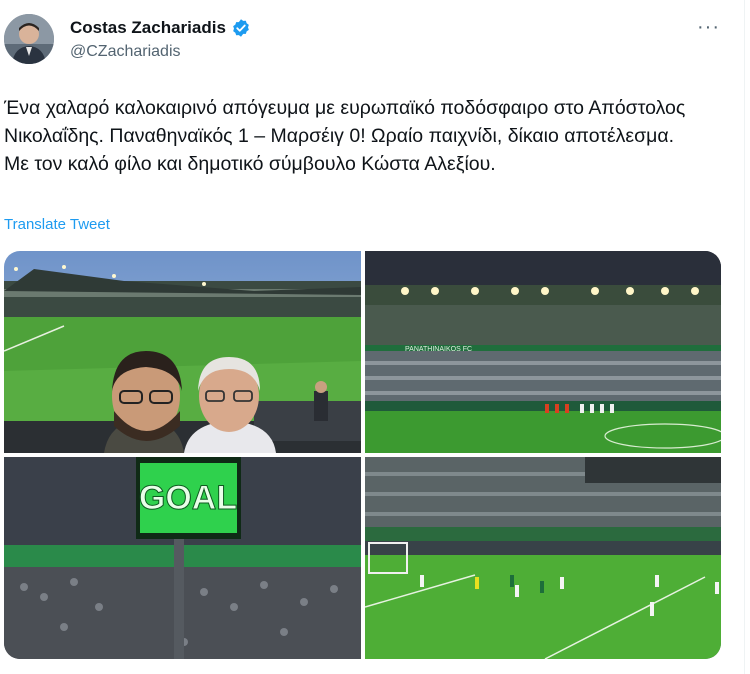 This screenshot has height=674, width=750. What do you see at coordinates (543, 352) in the screenshot?
I see `photo-stadium-lineup: PANATHINAIKOS FC` at bounding box center [543, 352].